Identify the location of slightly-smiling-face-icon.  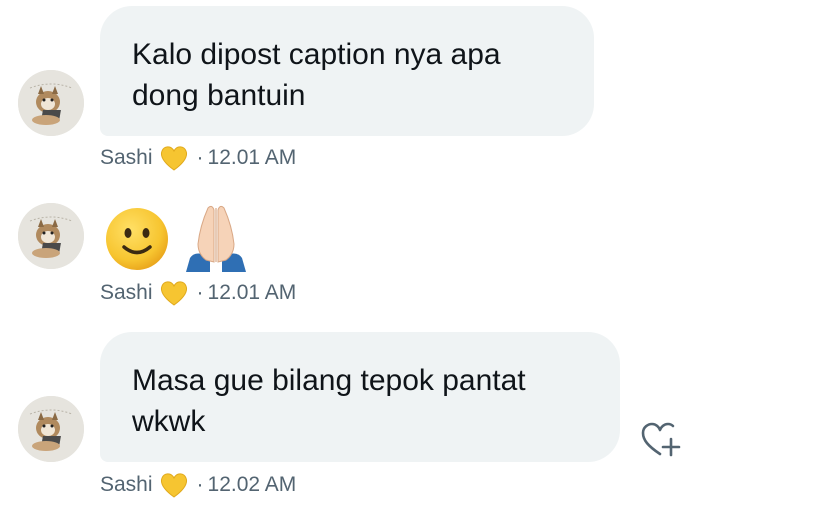
(137, 239).